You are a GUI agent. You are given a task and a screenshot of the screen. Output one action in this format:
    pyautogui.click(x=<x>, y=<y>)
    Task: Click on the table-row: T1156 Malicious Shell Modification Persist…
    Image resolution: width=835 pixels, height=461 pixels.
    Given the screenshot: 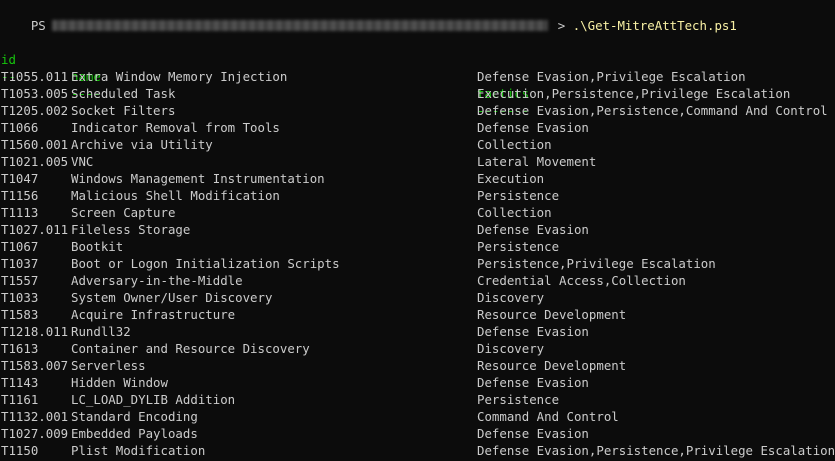 What is the action you would take?
    pyautogui.click(x=418, y=195)
    